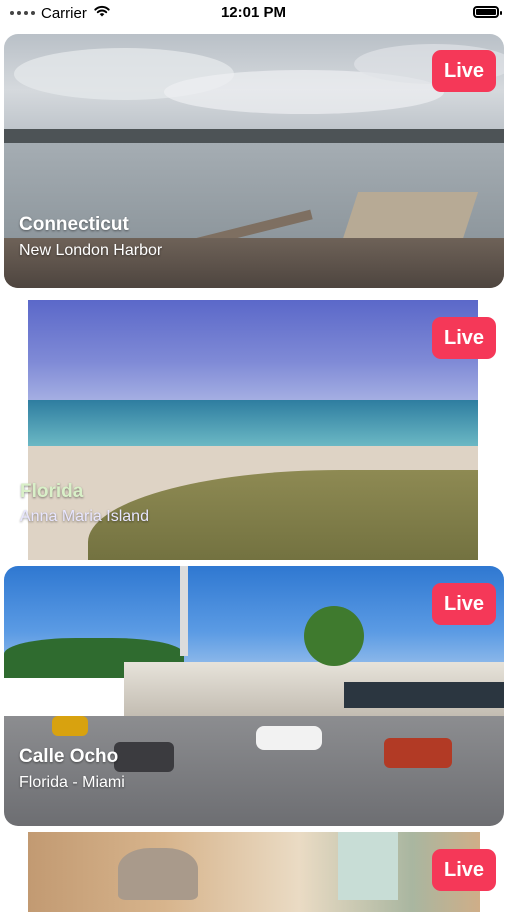 This screenshot has width=507, height=912. What do you see at coordinates (259, 79) in the screenshot?
I see `clouds-graphic` at bounding box center [259, 79].